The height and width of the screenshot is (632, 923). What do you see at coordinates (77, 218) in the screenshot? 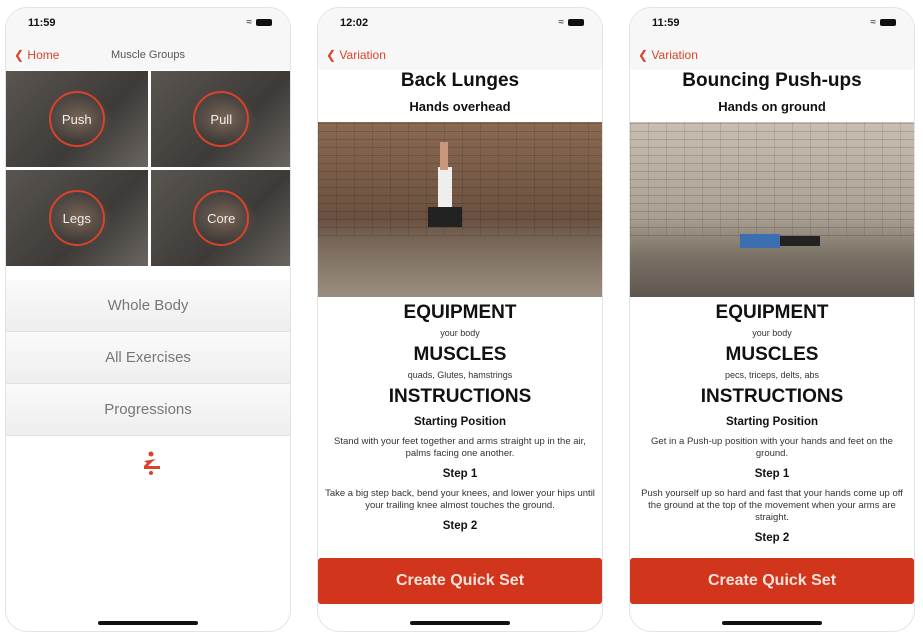
I see `group-legs: Legs` at bounding box center [77, 218].